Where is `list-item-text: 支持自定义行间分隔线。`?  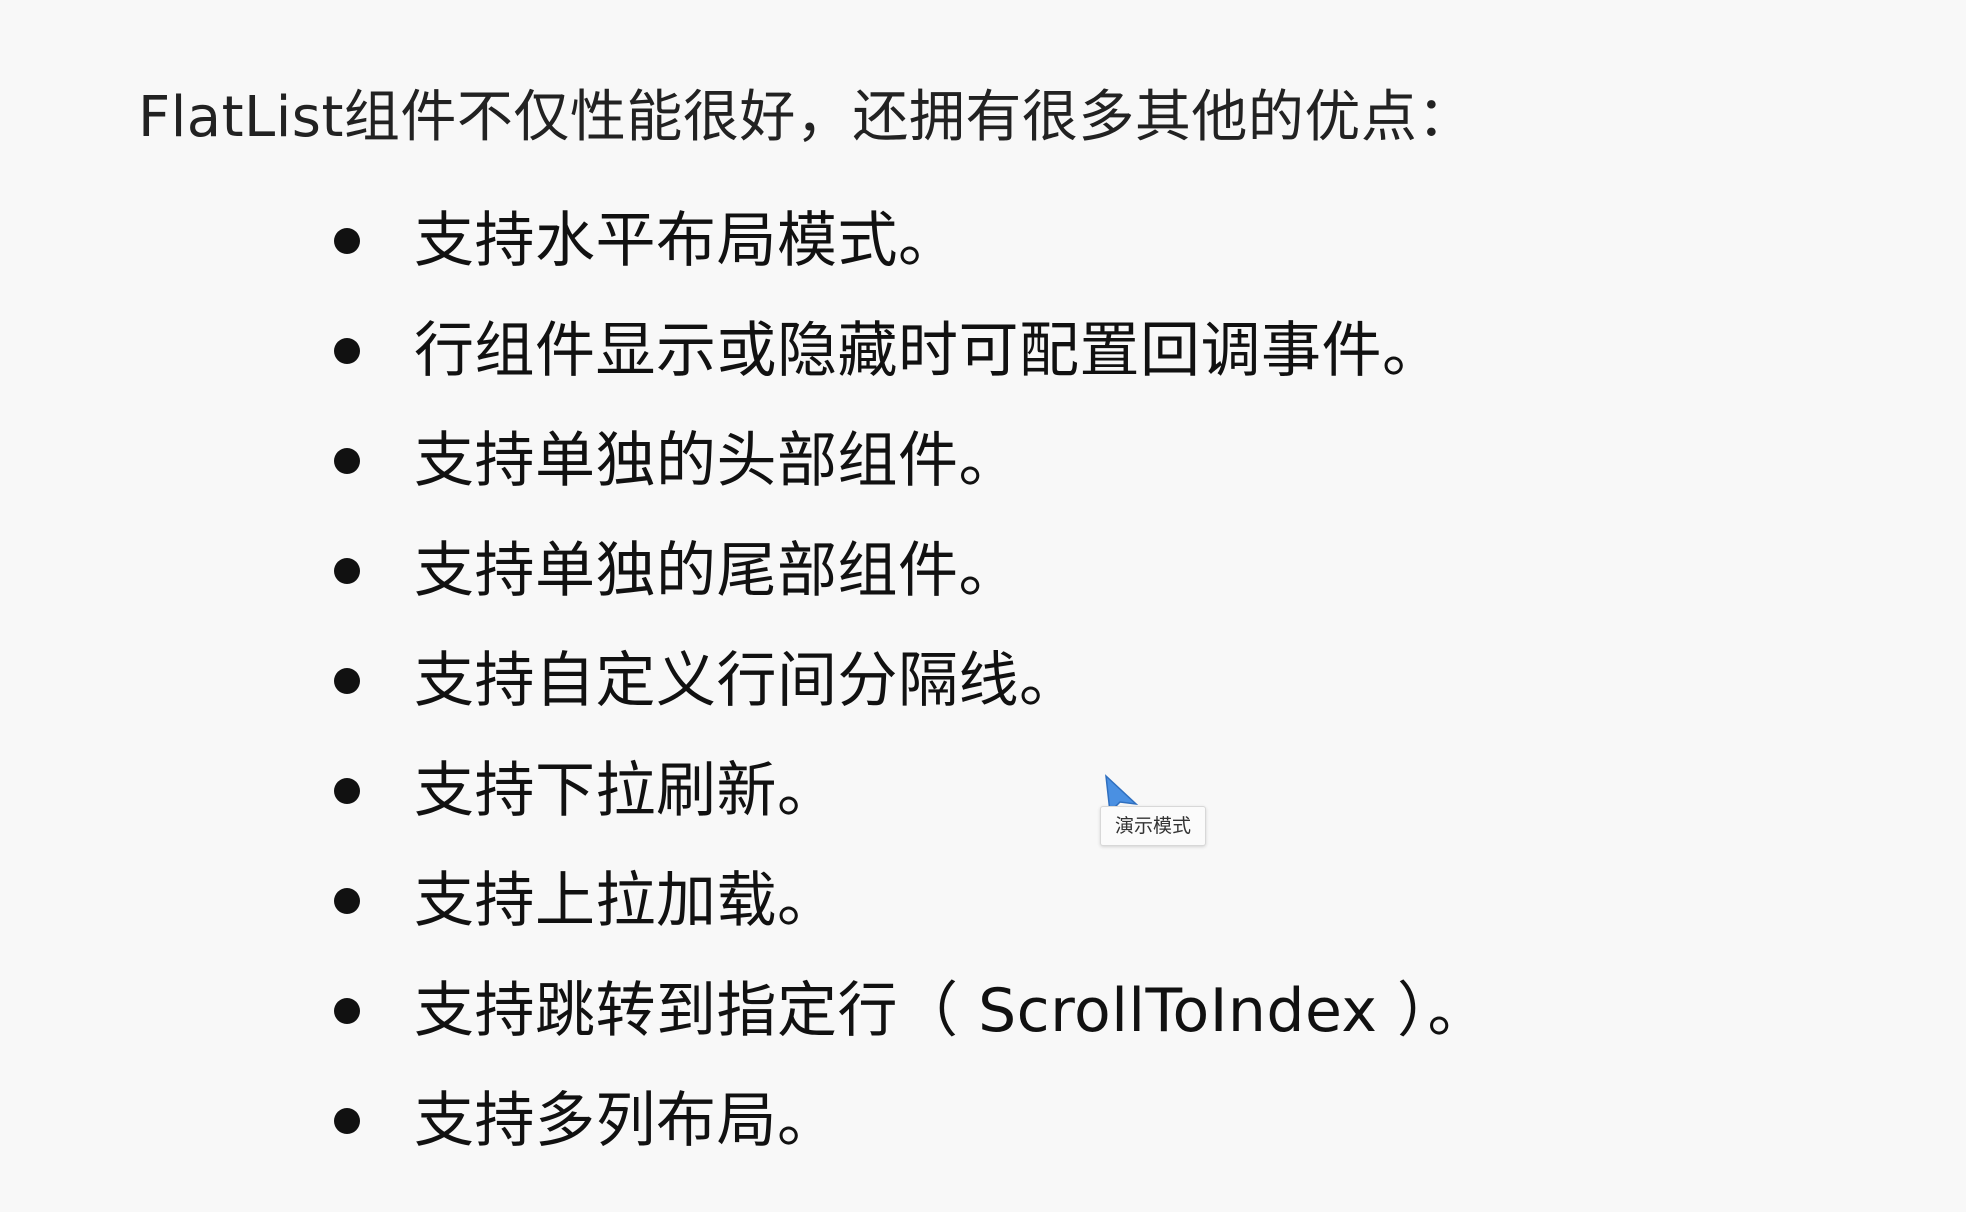
list-item-text: 支持自定义行间分隔线。 is located at coordinates (747, 681).